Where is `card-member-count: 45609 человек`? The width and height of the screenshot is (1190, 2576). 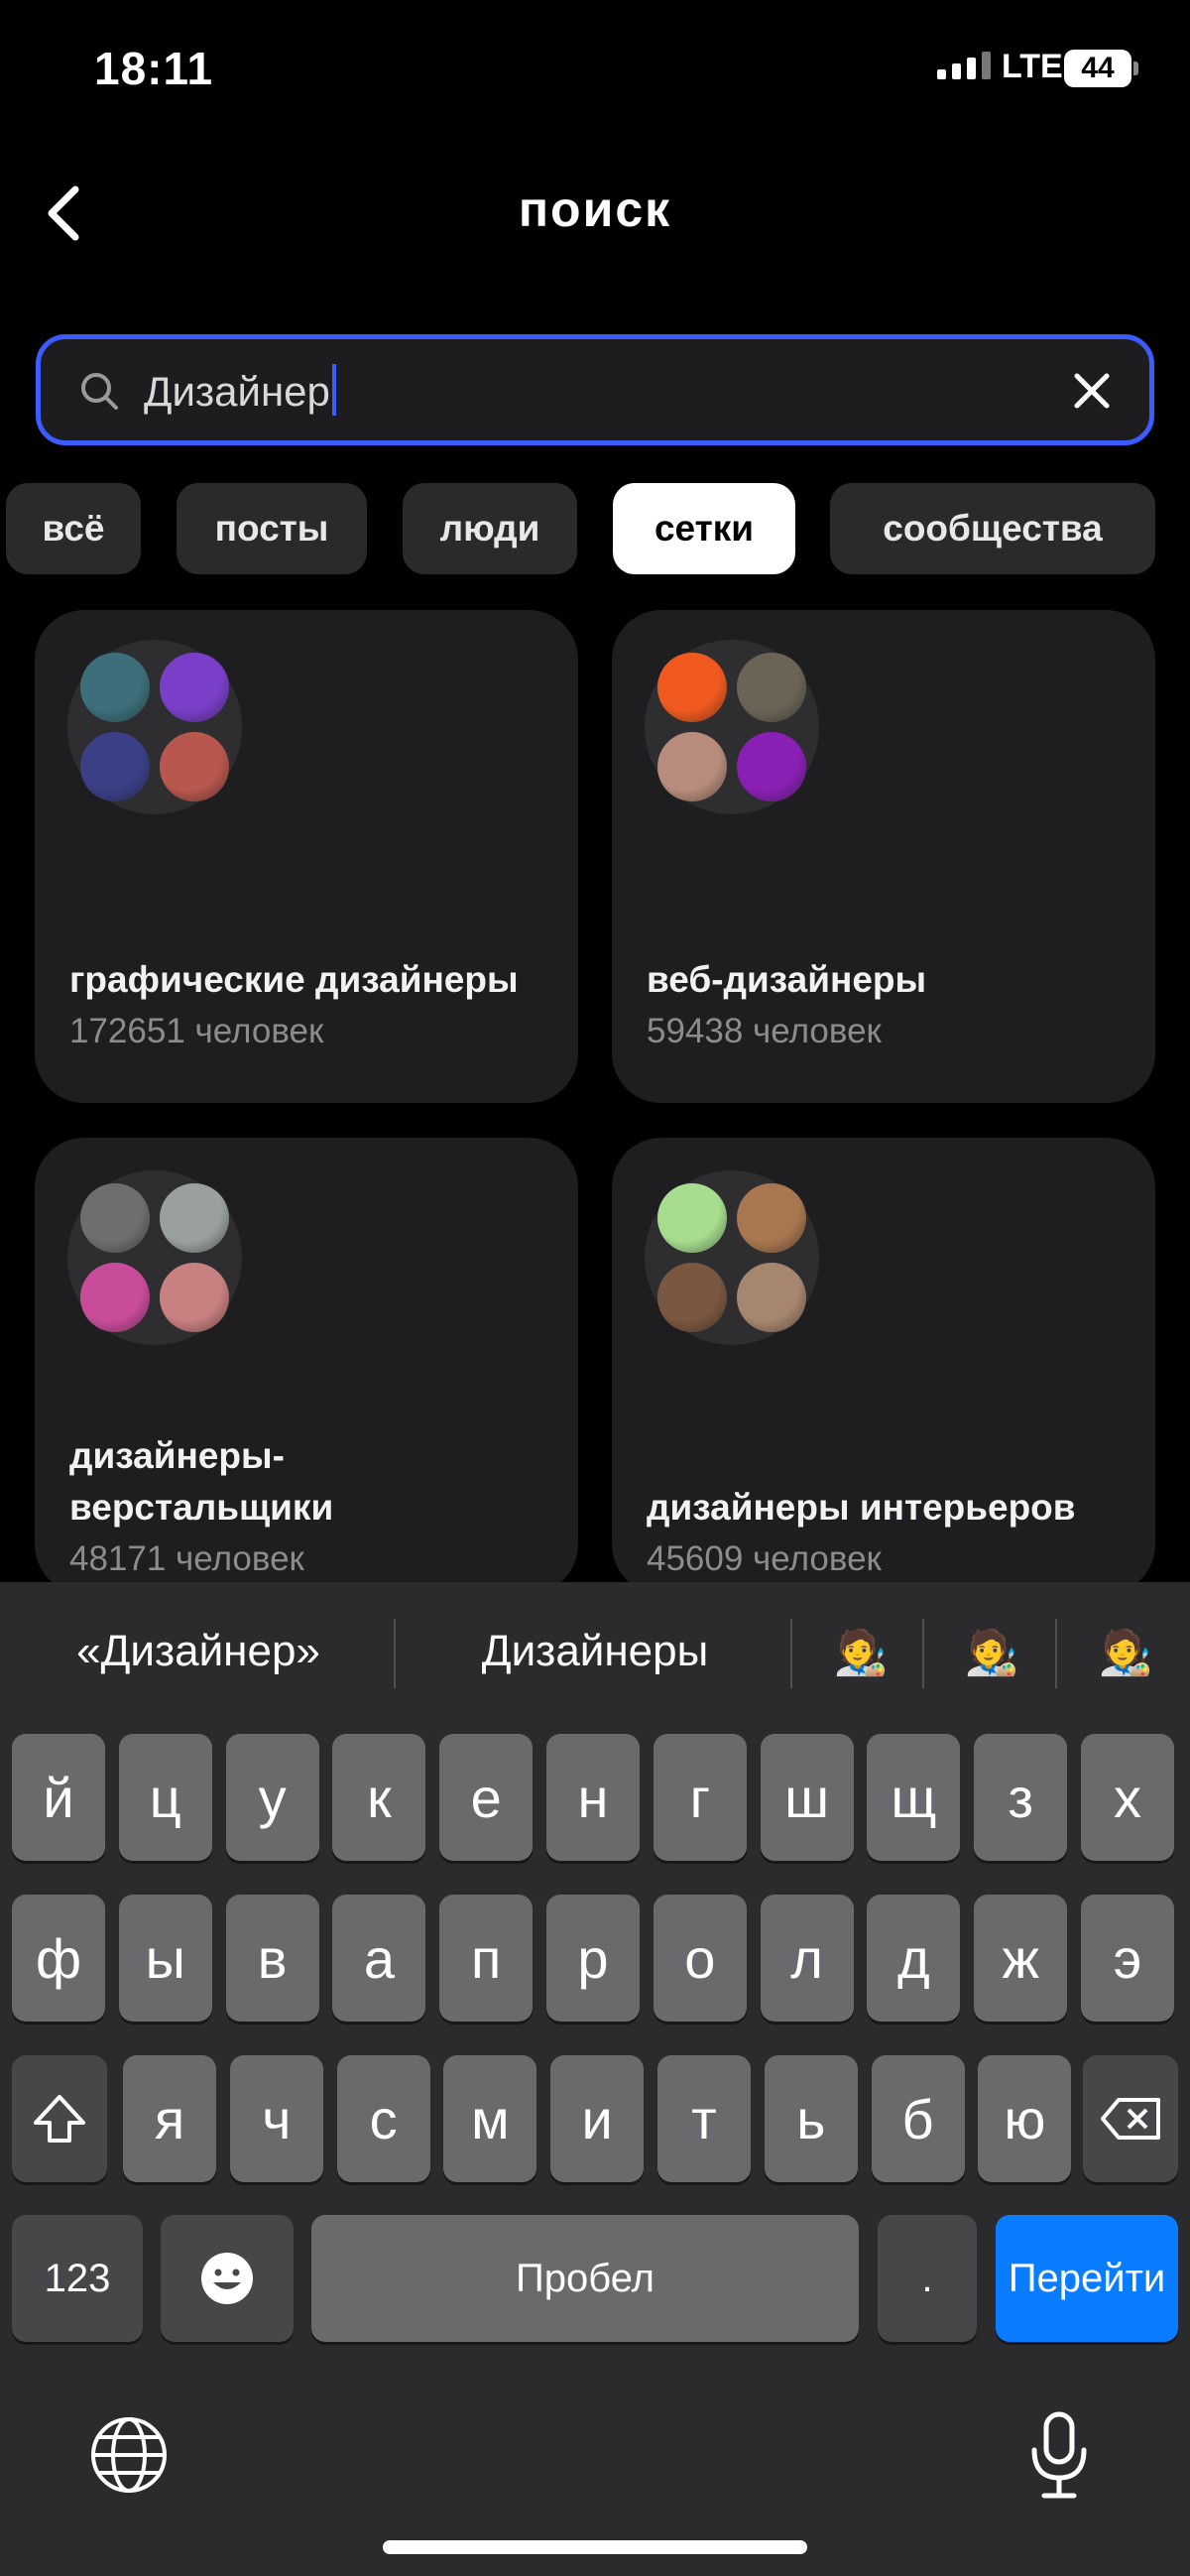 card-member-count: 45609 человек is located at coordinates (764, 1558).